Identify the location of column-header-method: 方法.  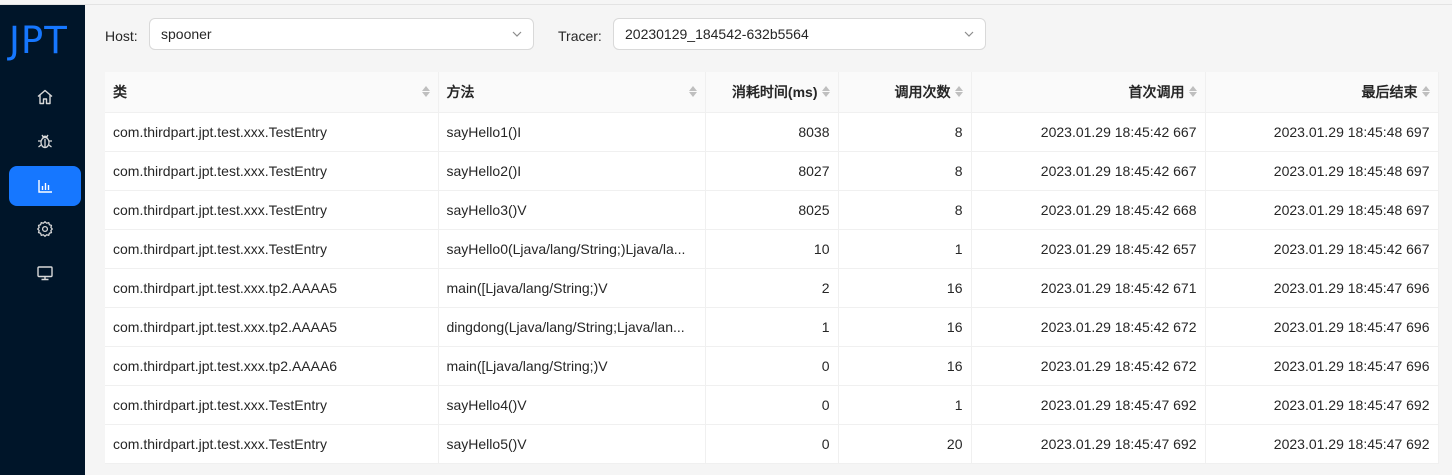
(572, 92).